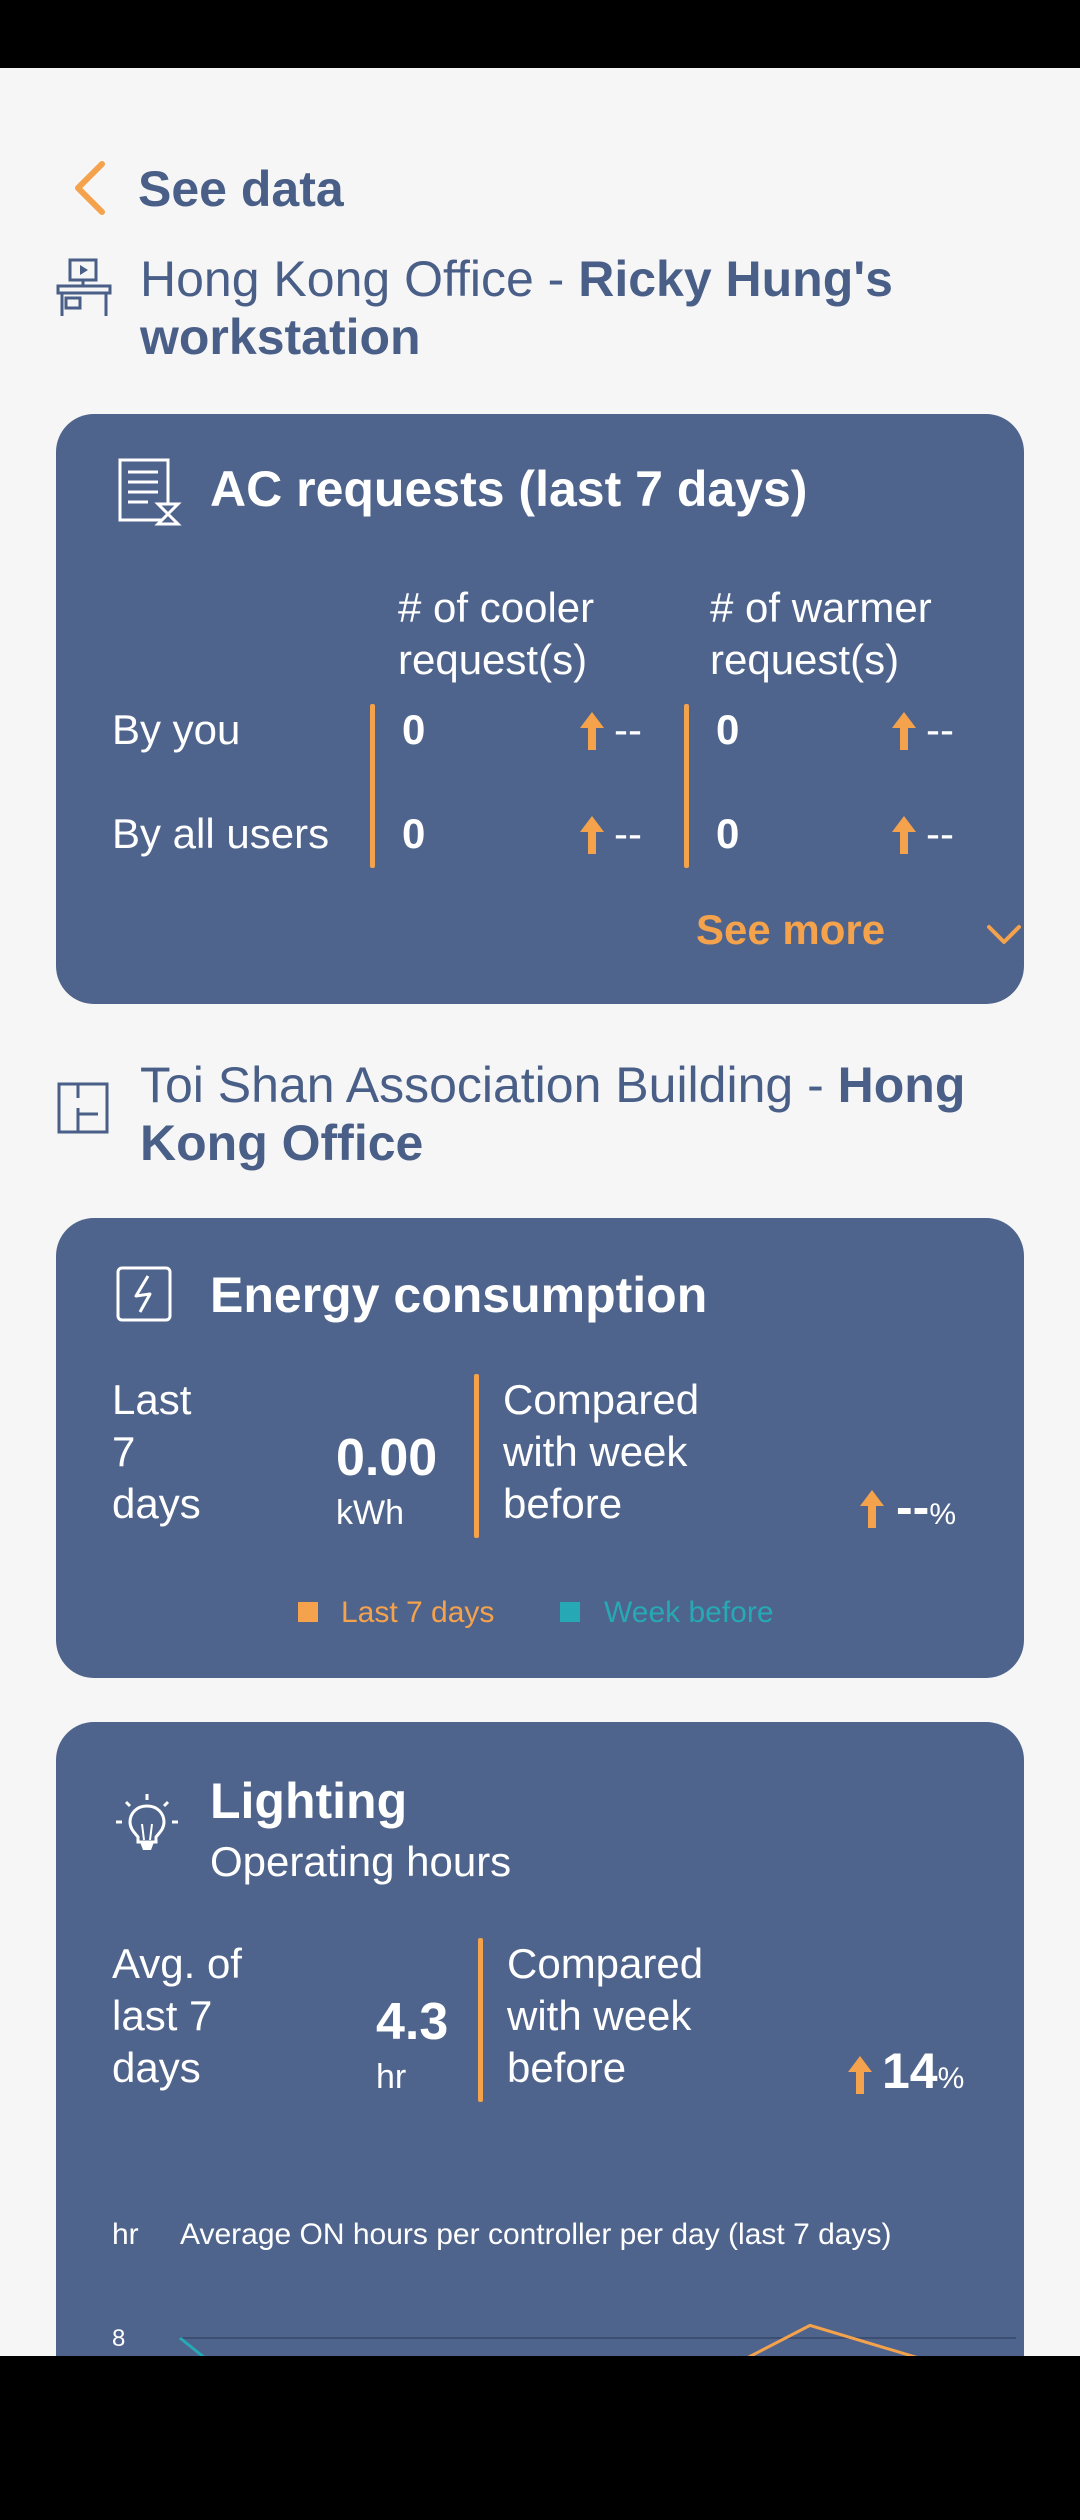  What do you see at coordinates (83, 1108) in the screenshot?
I see `floor-plan-icon` at bounding box center [83, 1108].